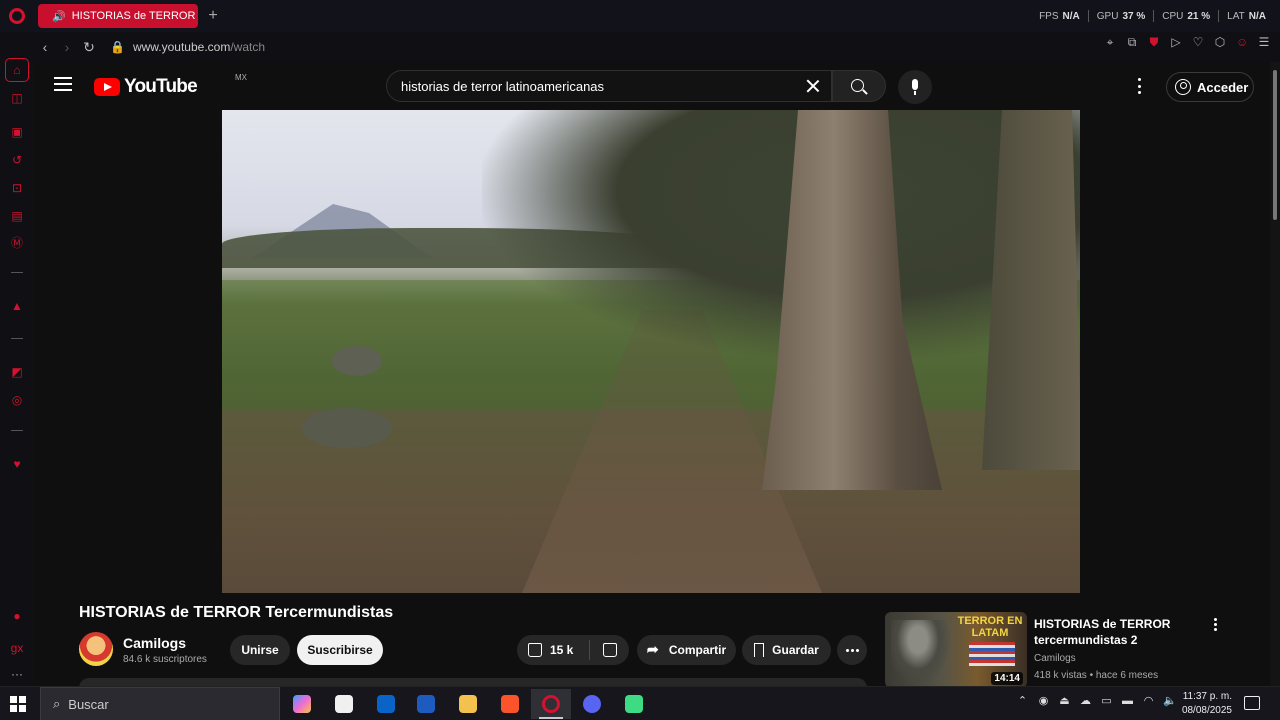  I want to click on microphone-icon, so click(915, 87).